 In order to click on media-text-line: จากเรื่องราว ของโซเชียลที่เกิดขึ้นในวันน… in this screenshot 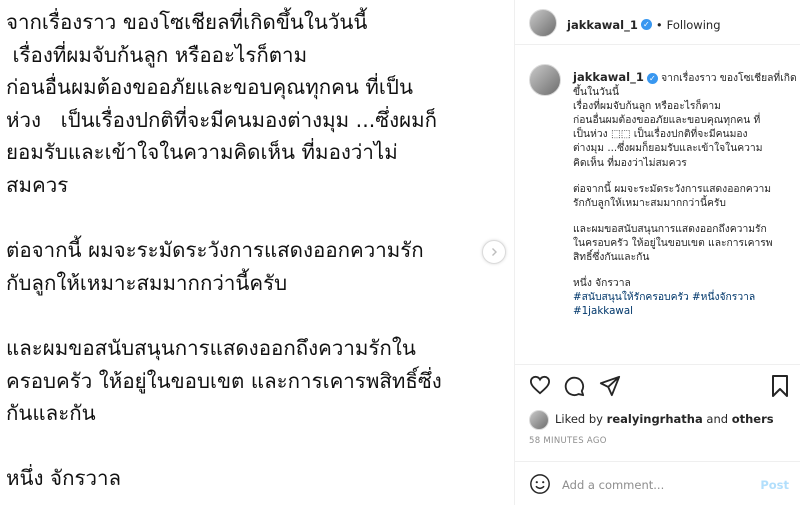, I will do `click(187, 22)`.